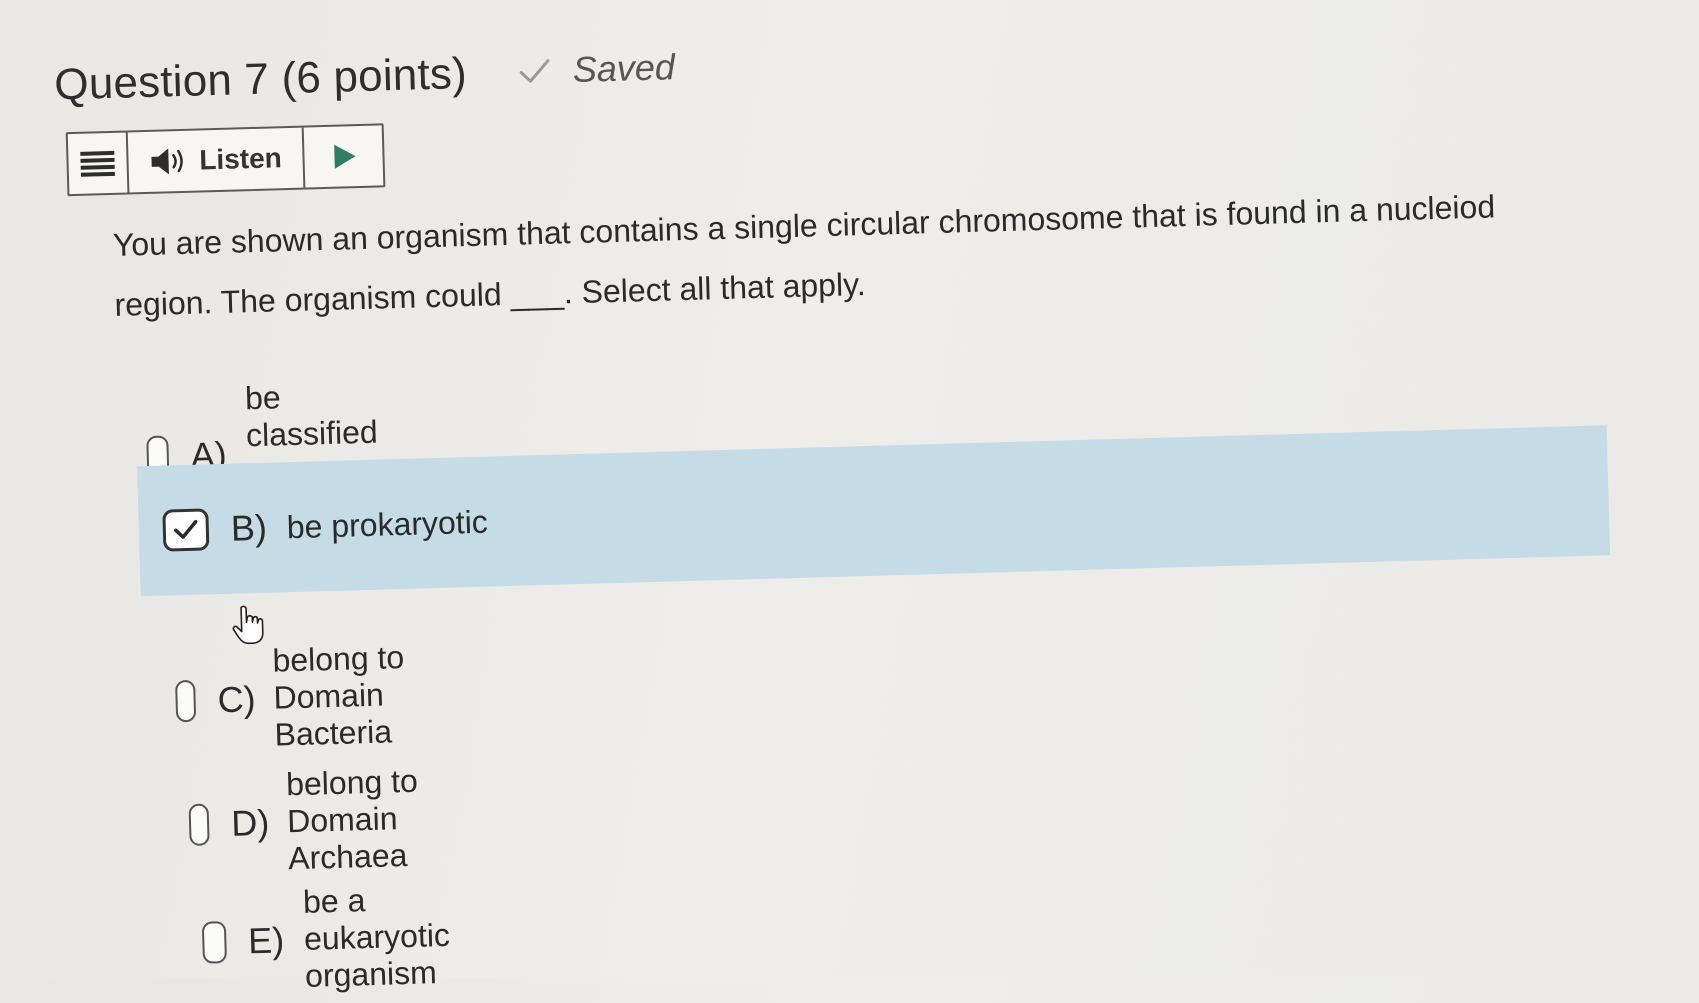 The height and width of the screenshot is (1003, 1699). What do you see at coordinates (266, 939) in the screenshot?
I see `option-e-letter: E)` at bounding box center [266, 939].